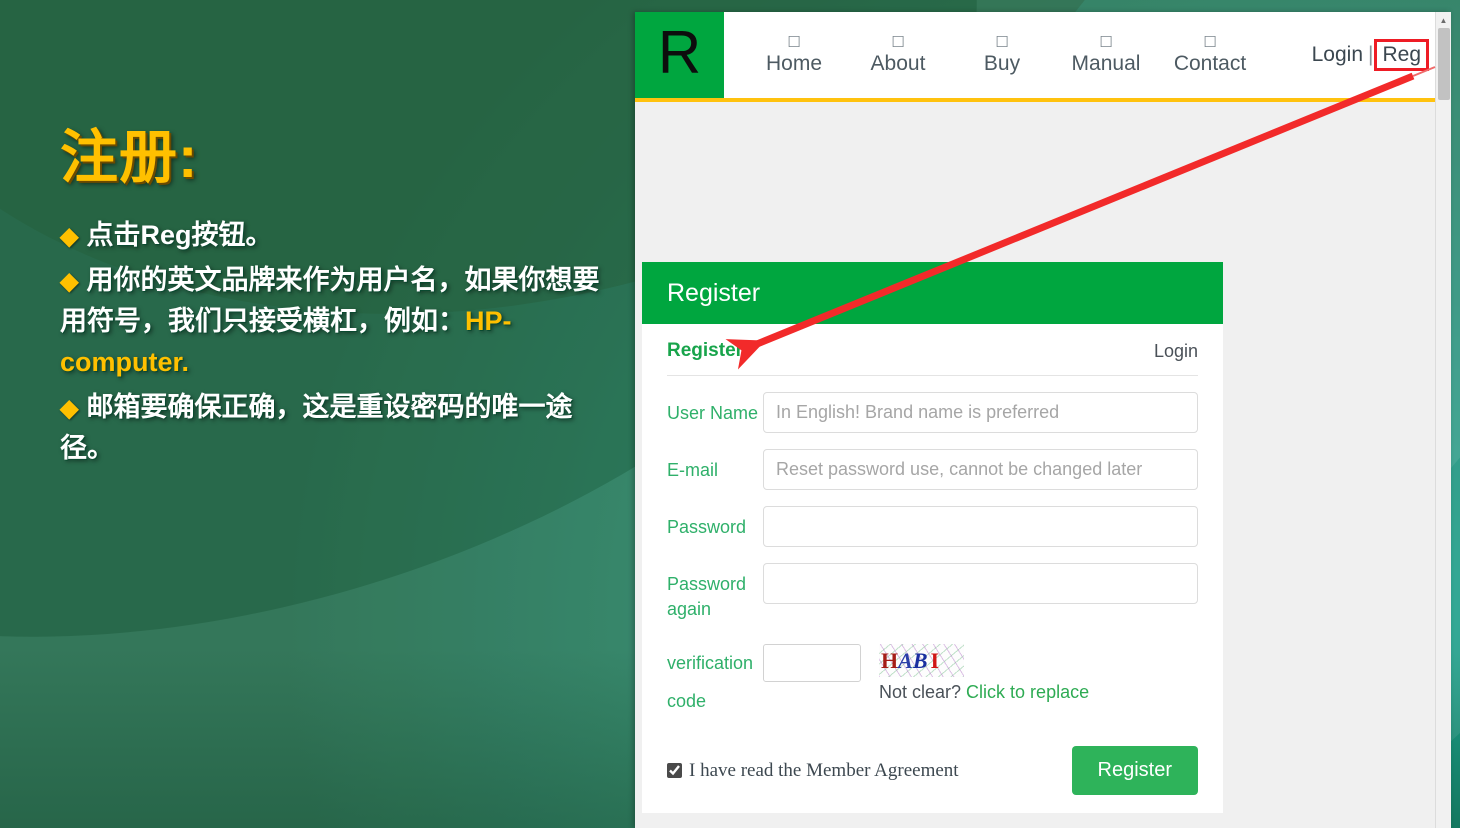 This screenshot has height=828, width=1460. I want to click on instruction-bullet-3: ◆ 邮箱要确保正确，这是重设密码的唯一途径。, so click(340, 428).